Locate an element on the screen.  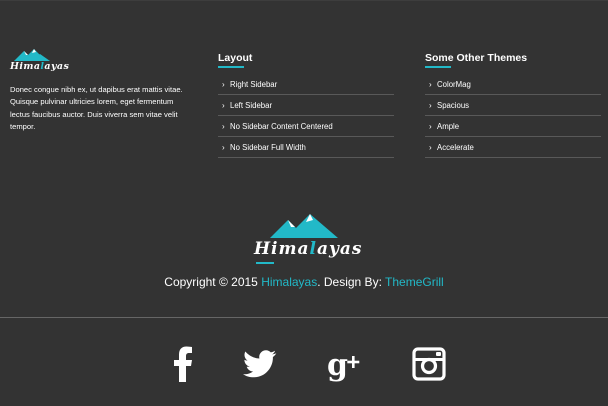
instagram-icon is located at coordinates (429, 364).